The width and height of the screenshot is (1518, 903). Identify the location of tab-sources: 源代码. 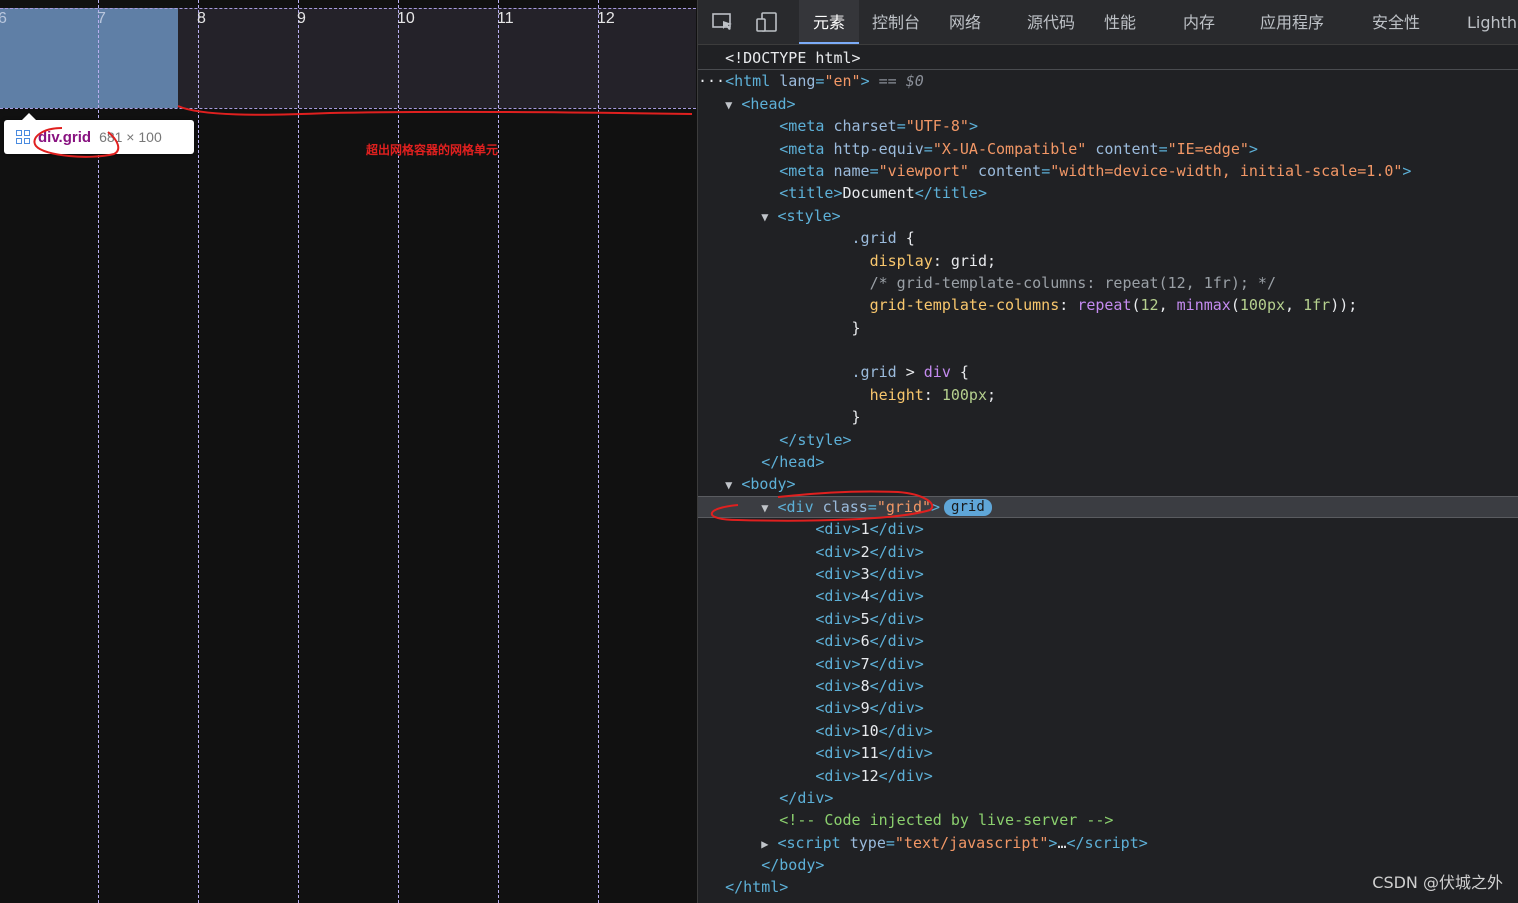
(1051, 22).